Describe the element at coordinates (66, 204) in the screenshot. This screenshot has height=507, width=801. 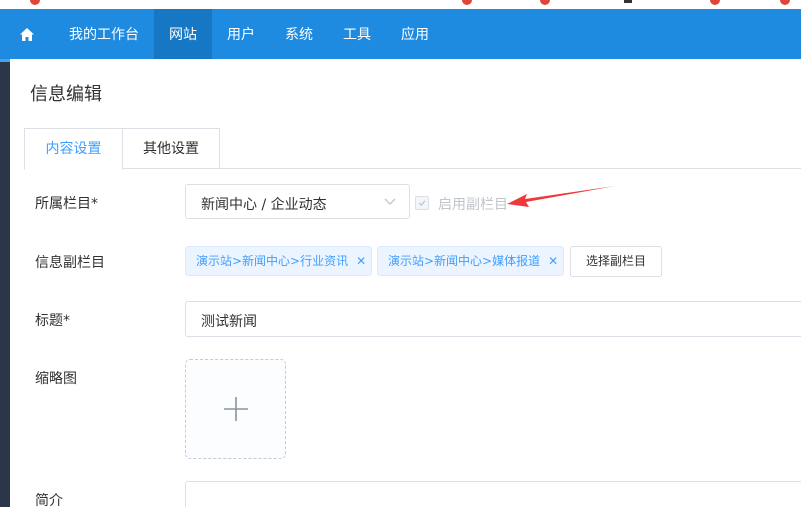
I see `category-label: 所属栏目*` at that location.